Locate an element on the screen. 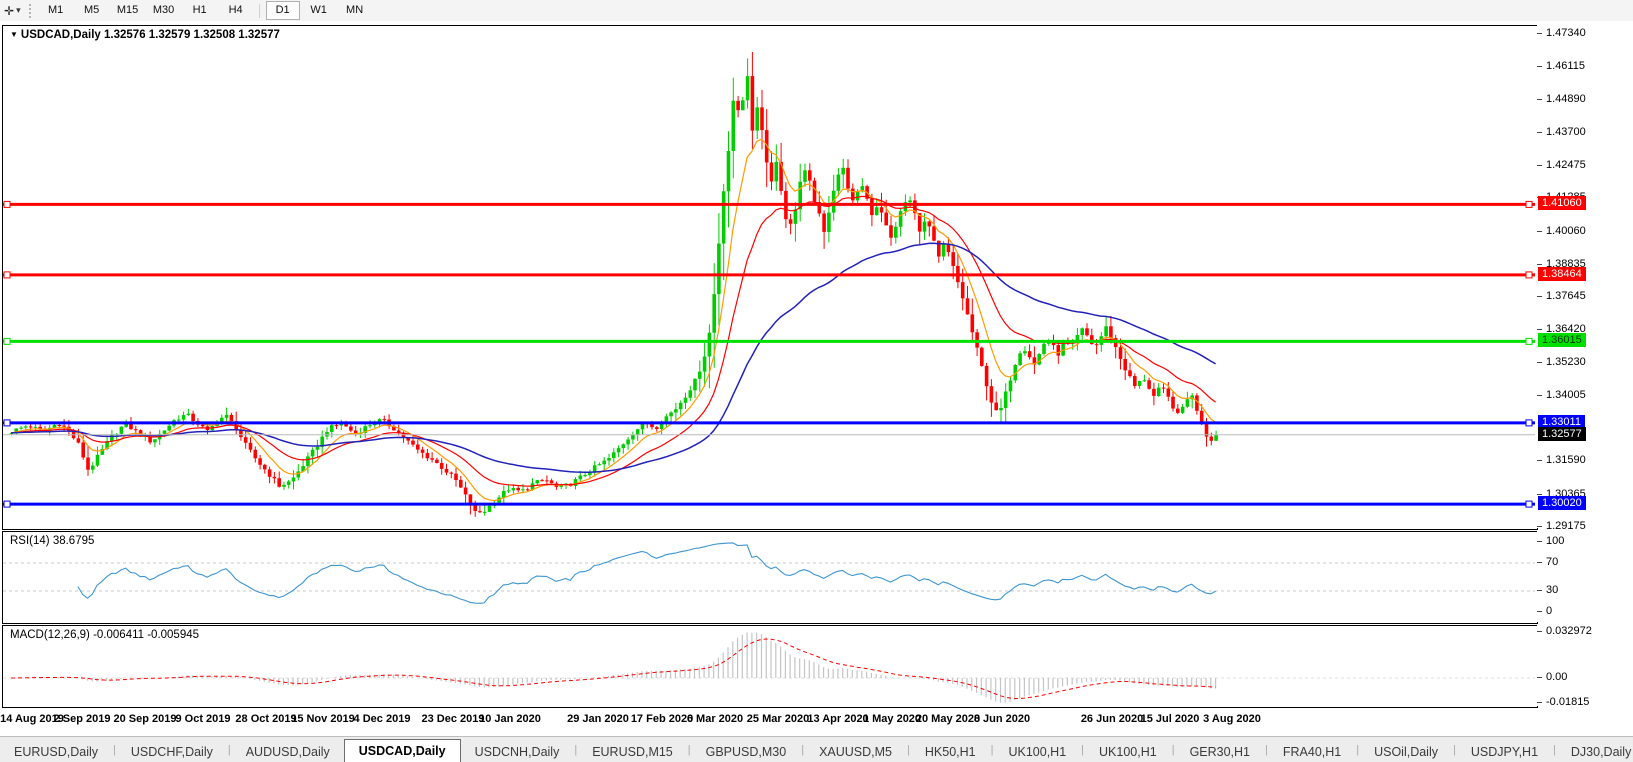 The width and height of the screenshot is (1633, 762). macd-tick-label: -0.01815 is located at coordinates (1568, 702).